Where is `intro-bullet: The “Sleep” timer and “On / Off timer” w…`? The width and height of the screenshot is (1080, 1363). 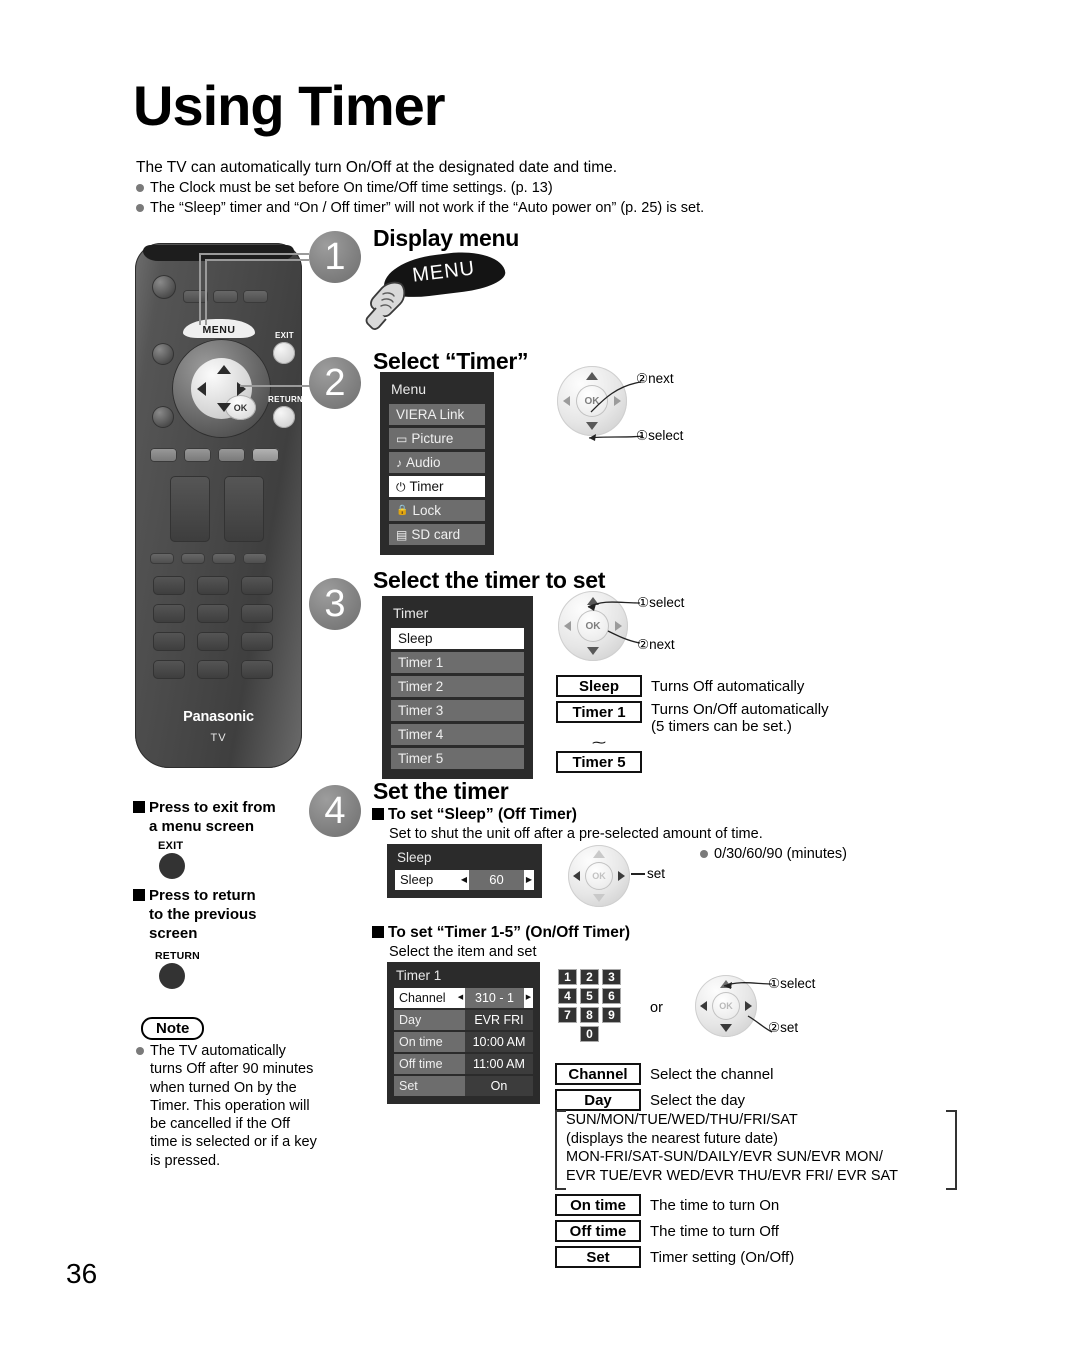 intro-bullet: The “Sleep” timer and “On / Off timer” w… is located at coordinates (516, 209).